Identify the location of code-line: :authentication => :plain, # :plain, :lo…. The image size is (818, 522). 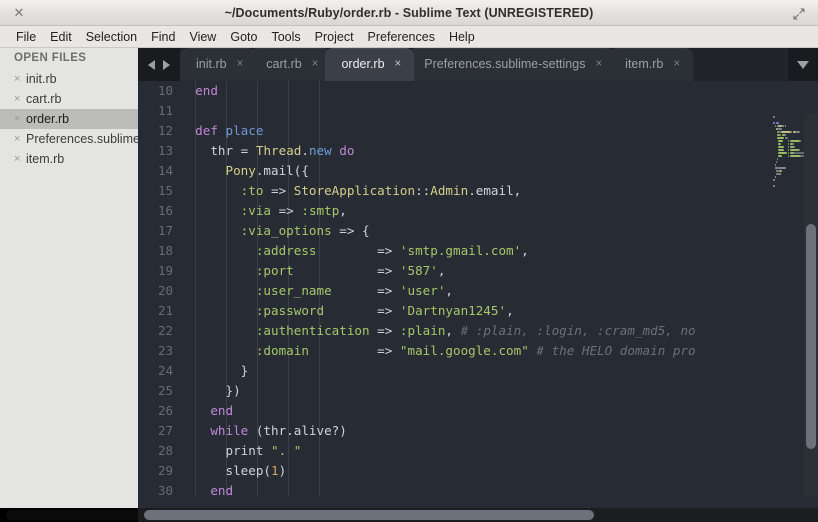
(475, 331).